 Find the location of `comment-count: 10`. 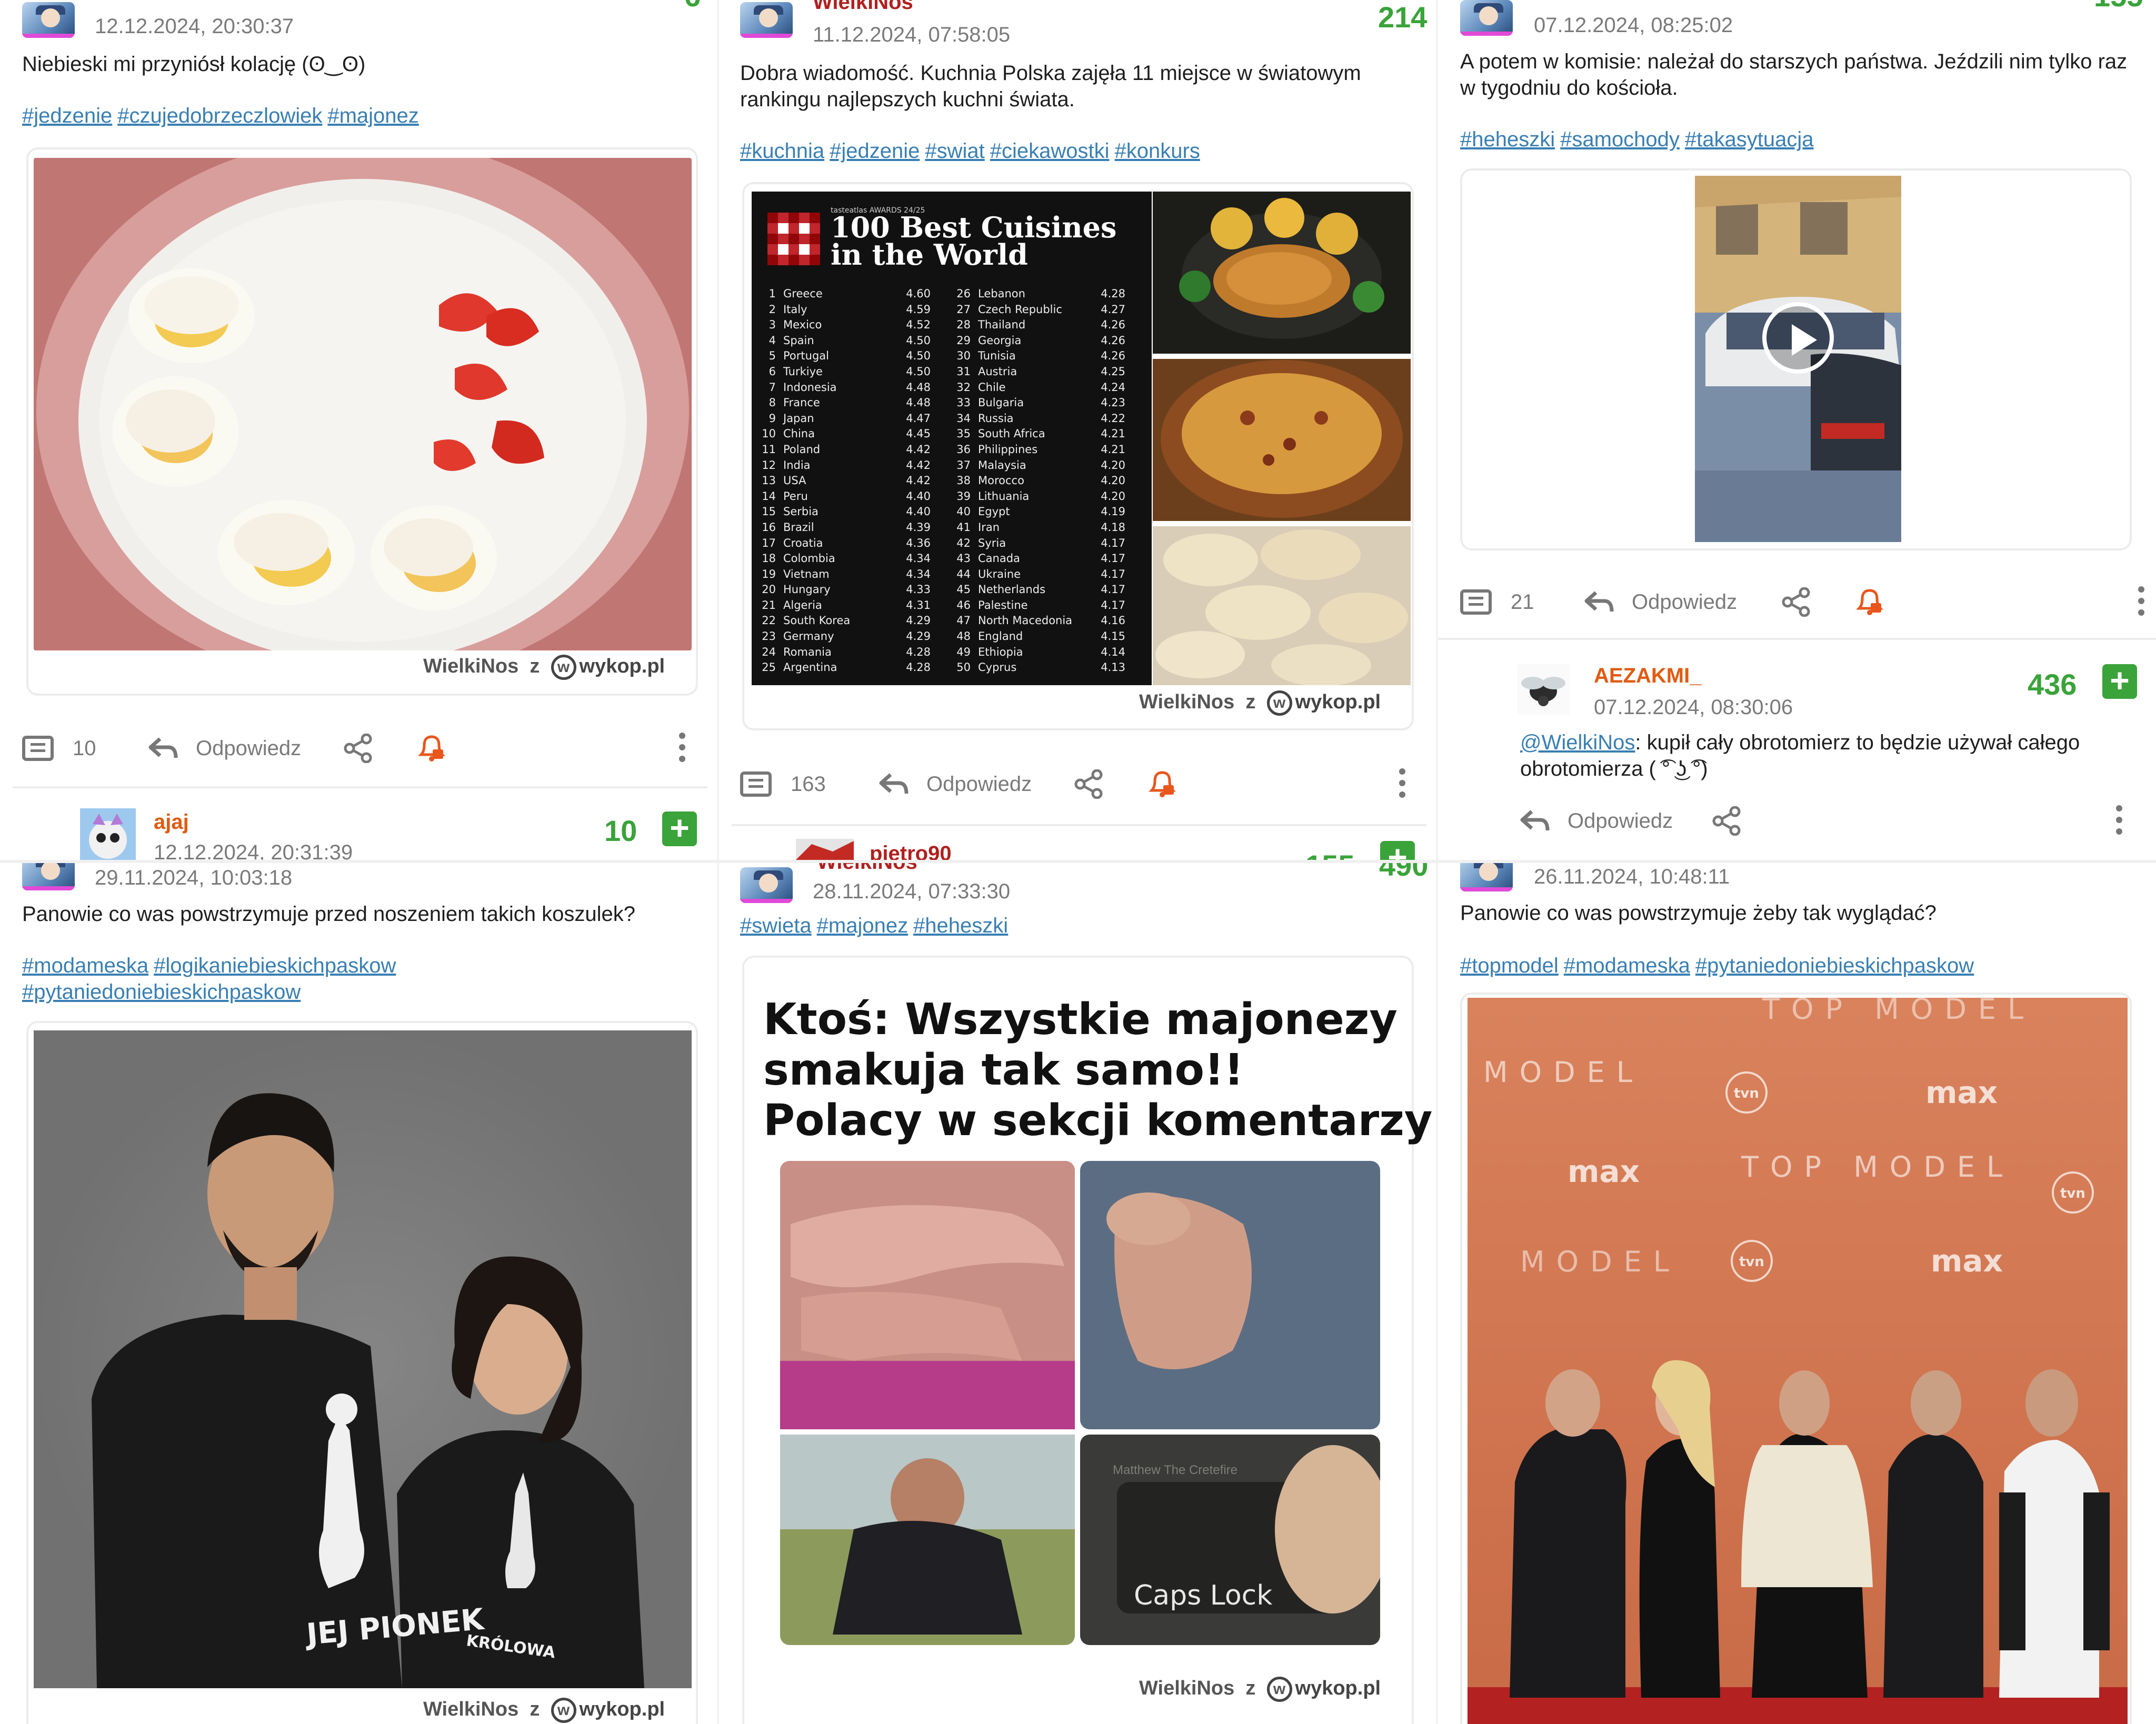

comment-count: 10 is located at coordinates (84, 748).